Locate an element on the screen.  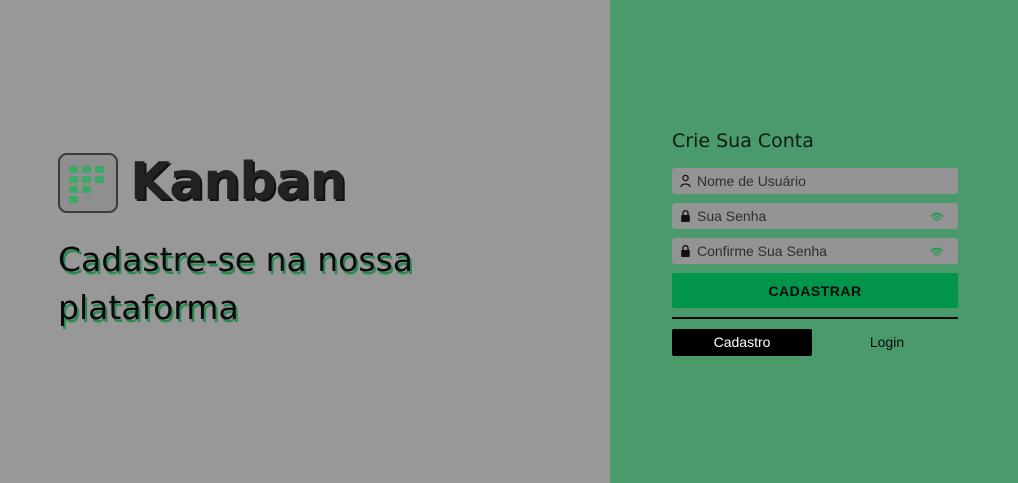
confirm-password-field is located at coordinates (815, 251).